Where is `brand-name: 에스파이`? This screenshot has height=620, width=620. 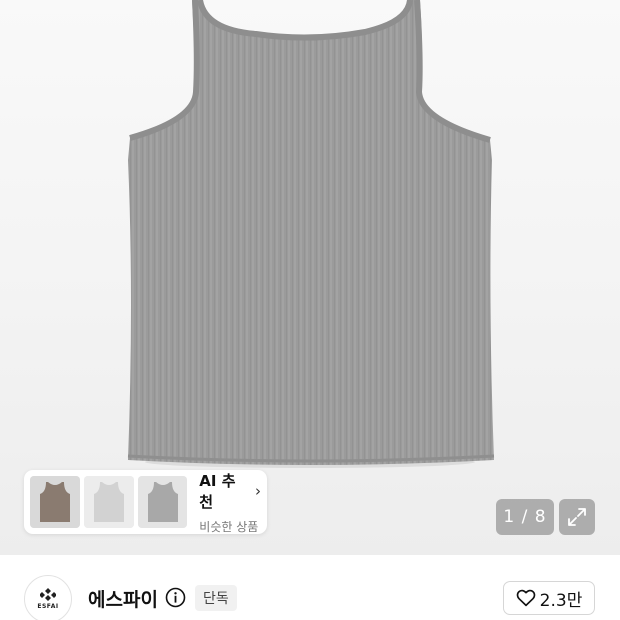 brand-name: 에스파이 is located at coordinates (123, 598).